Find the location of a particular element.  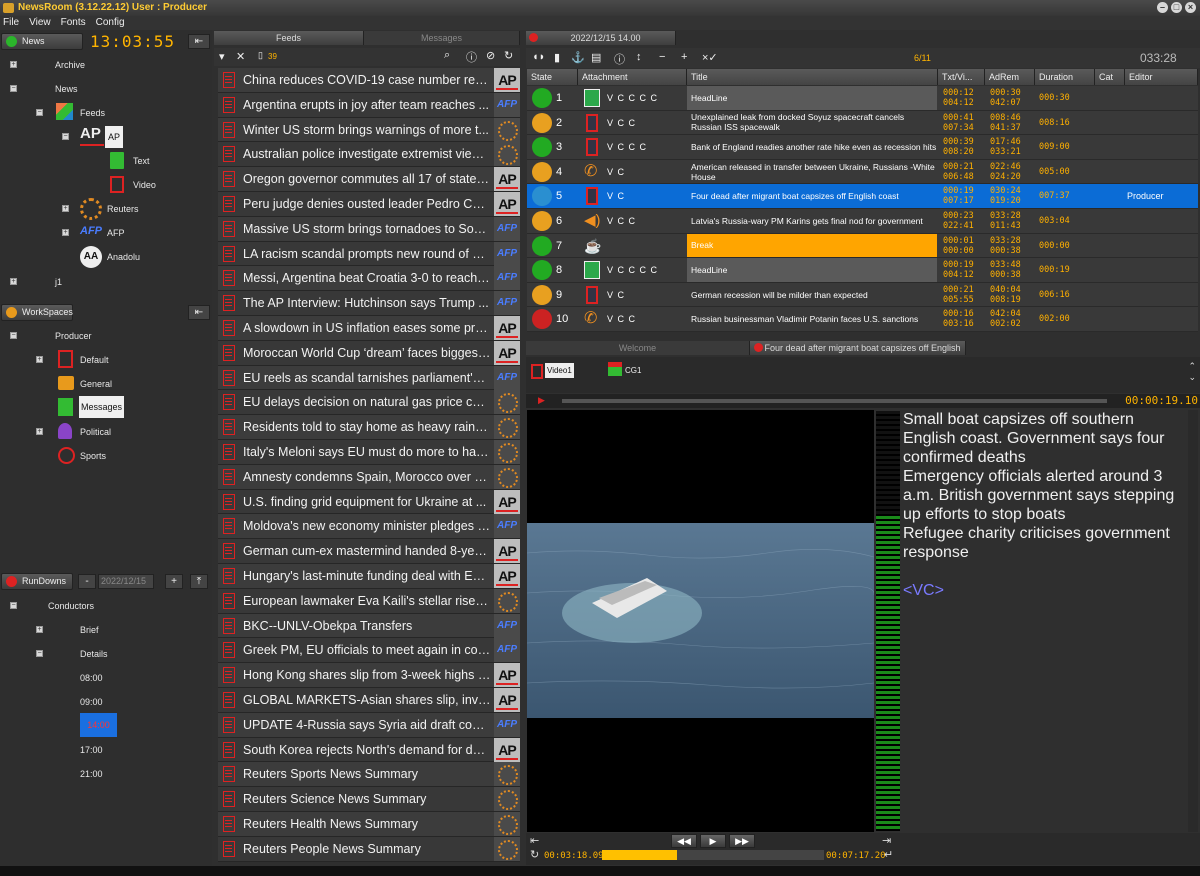

col-editor: Editor is located at coordinates (1161, 77).